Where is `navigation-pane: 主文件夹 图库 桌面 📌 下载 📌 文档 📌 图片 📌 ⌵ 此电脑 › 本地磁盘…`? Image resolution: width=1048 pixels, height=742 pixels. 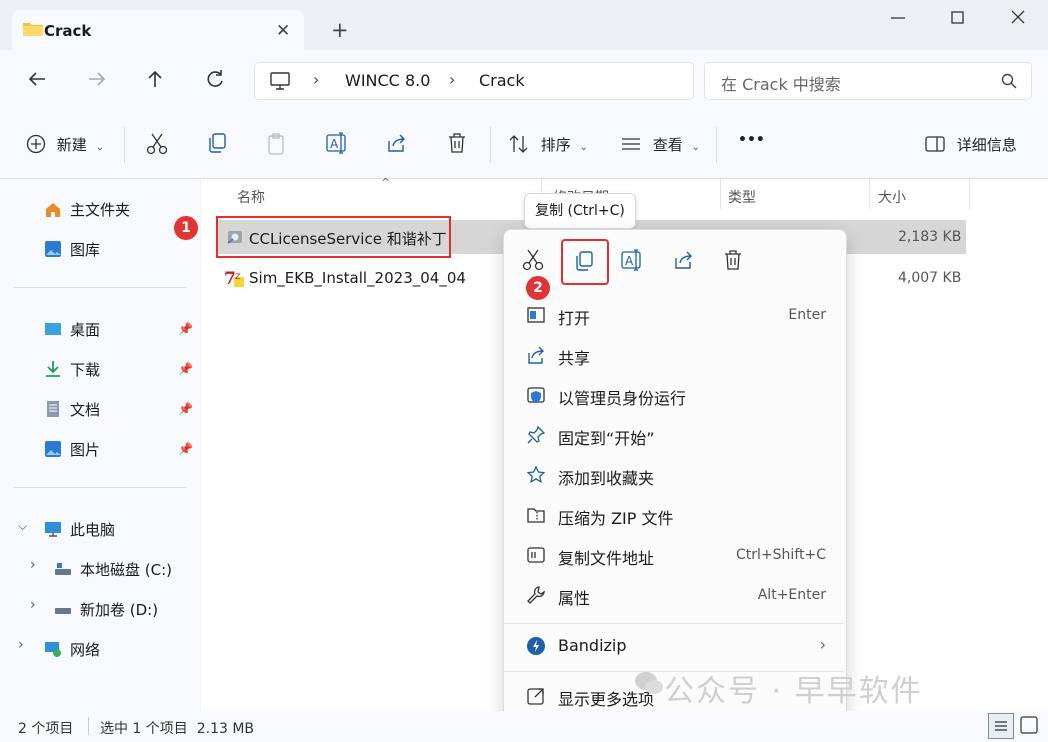
navigation-pane: 主文件夹 图库 桌面 📌 下载 📌 文档 📌 图片 📌 ⌵ 此电脑 › 本地磁盘… is located at coordinates (100, 445).